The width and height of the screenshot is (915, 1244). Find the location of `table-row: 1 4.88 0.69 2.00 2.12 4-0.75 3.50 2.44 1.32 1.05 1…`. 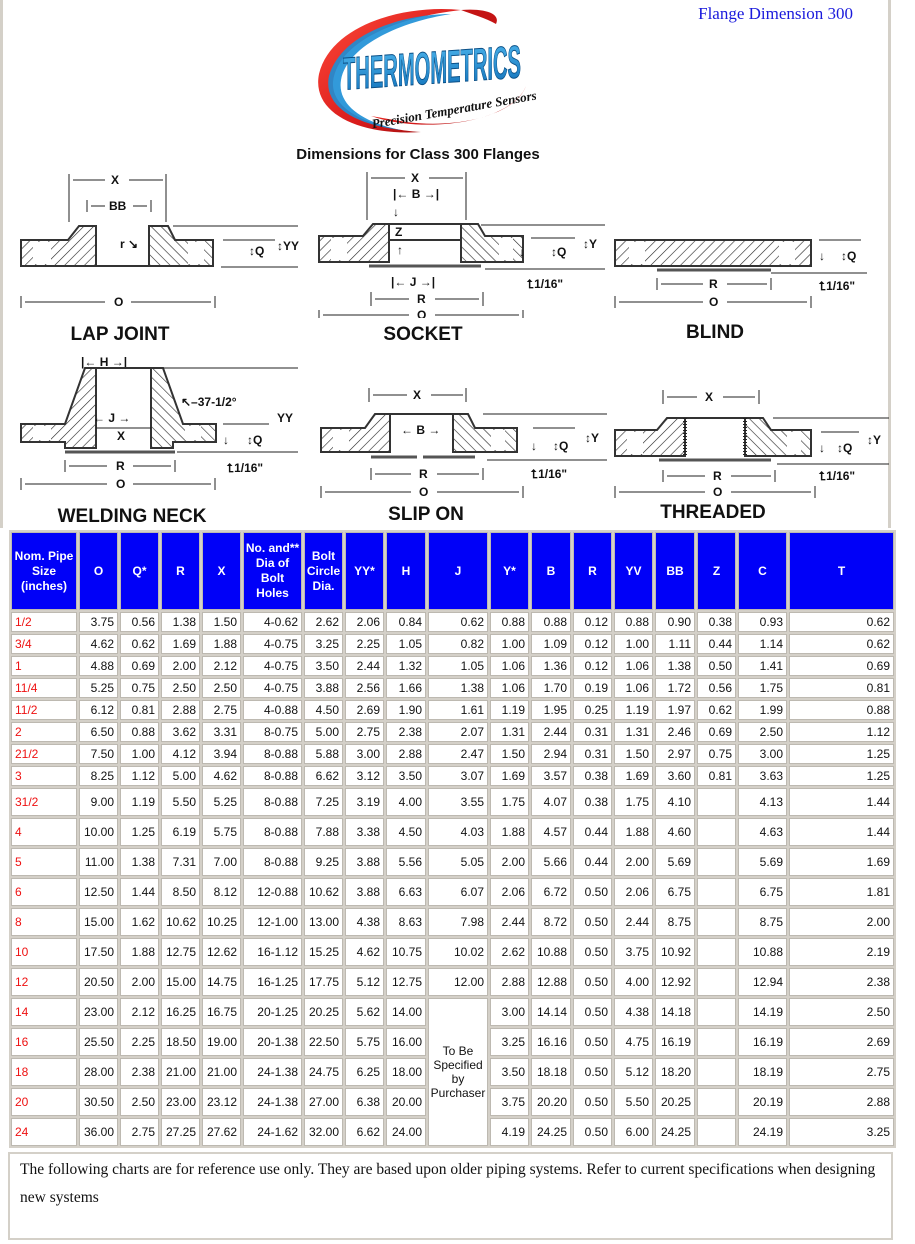

table-row: 1 4.88 0.69 2.00 2.12 4-0.75 3.50 2.44 1.32 1.05 1… is located at coordinates (452, 666).